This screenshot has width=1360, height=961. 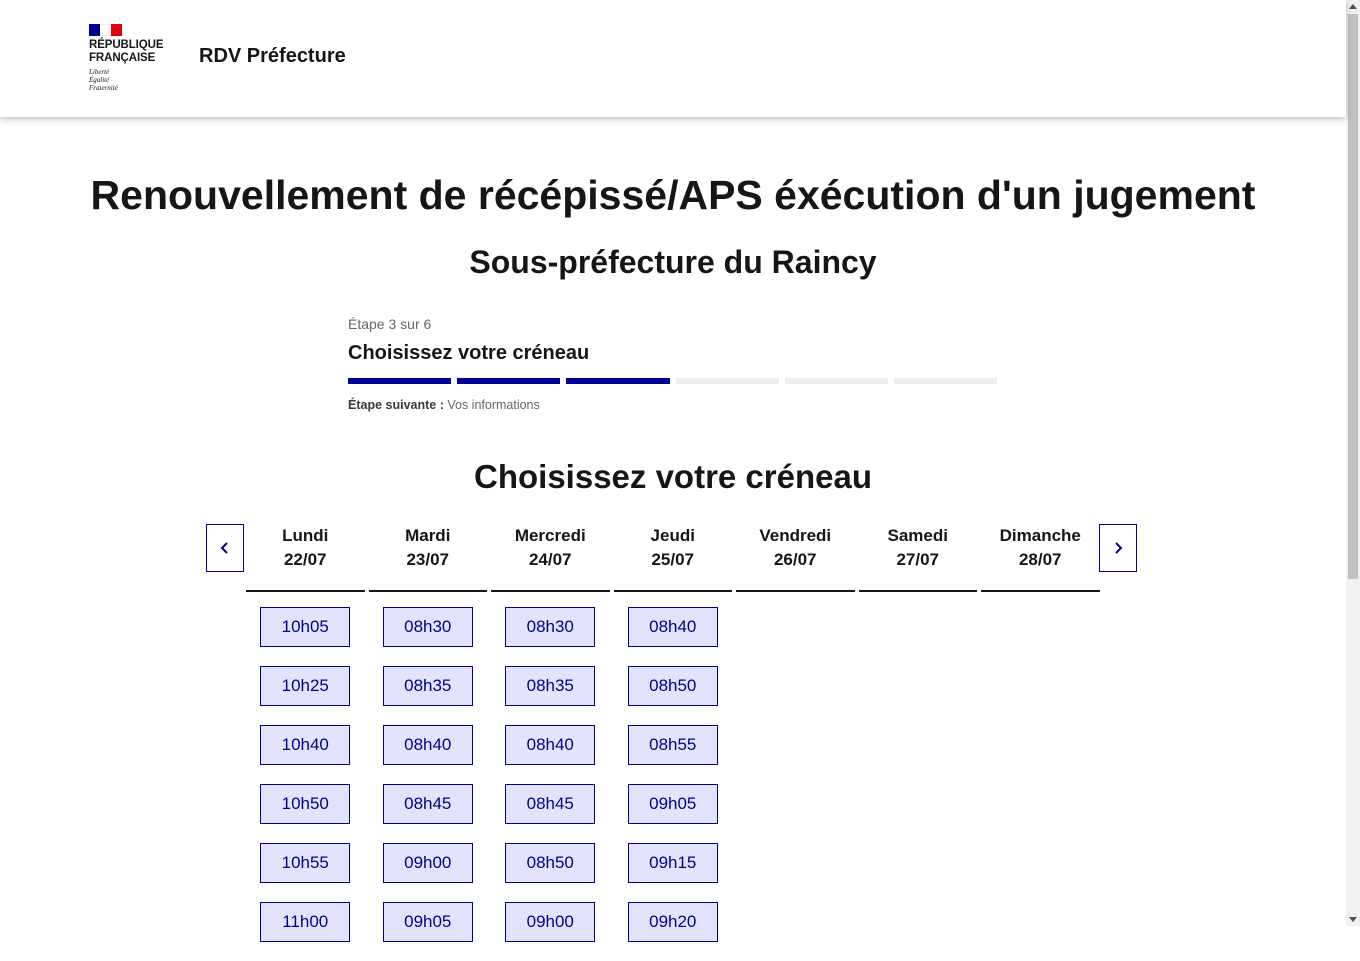 I want to click on day-name: Jeudi, so click(x=672, y=535).